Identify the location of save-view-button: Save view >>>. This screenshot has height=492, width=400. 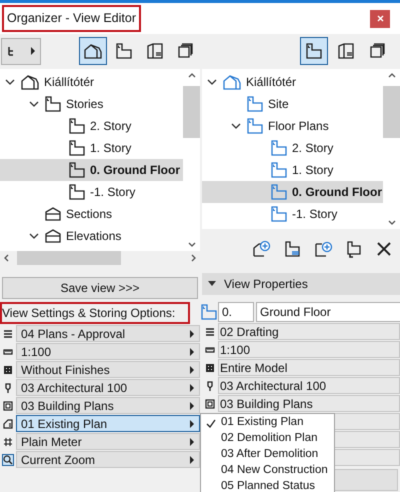
(100, 288).